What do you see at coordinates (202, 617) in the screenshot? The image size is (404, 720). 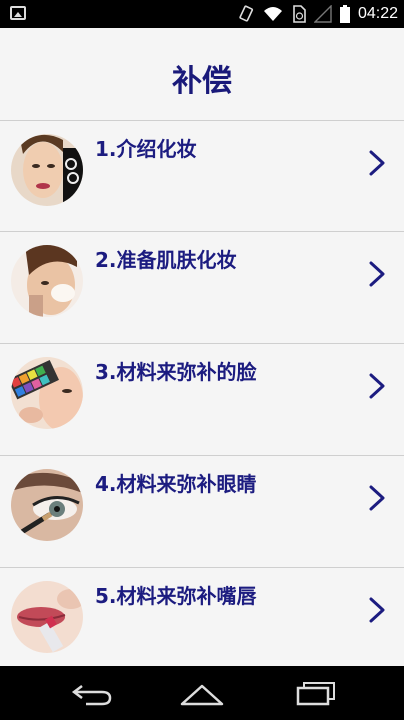 I see `list-item: 5.材料来弥补嘴唇` at bounding box center [202, 617].